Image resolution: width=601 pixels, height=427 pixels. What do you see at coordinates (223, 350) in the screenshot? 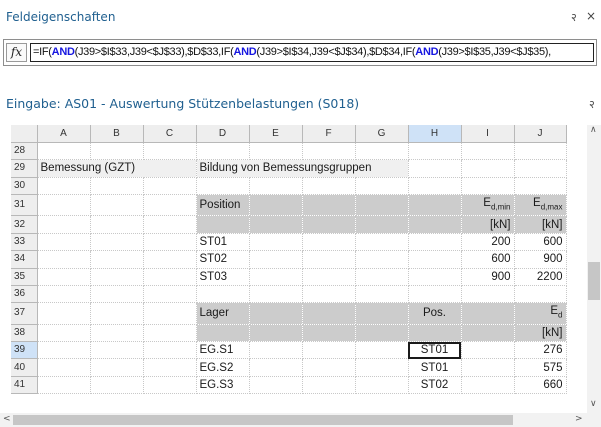
I see `cell: EG.S1` at bounding box center [223, 350].